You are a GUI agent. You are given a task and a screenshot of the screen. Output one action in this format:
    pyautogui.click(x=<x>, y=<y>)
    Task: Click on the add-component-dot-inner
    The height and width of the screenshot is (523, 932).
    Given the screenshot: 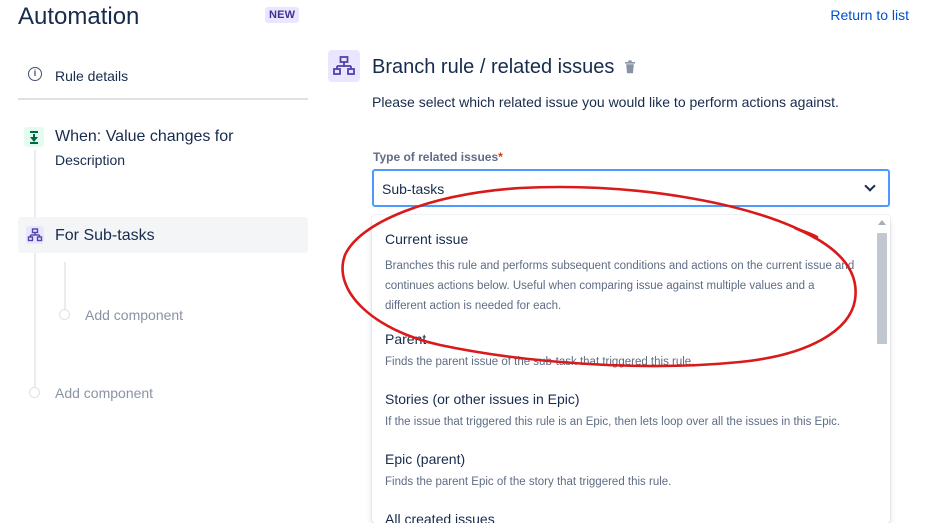 What is the action you would take?
    pyautogui.click(x=64, y=314)
    